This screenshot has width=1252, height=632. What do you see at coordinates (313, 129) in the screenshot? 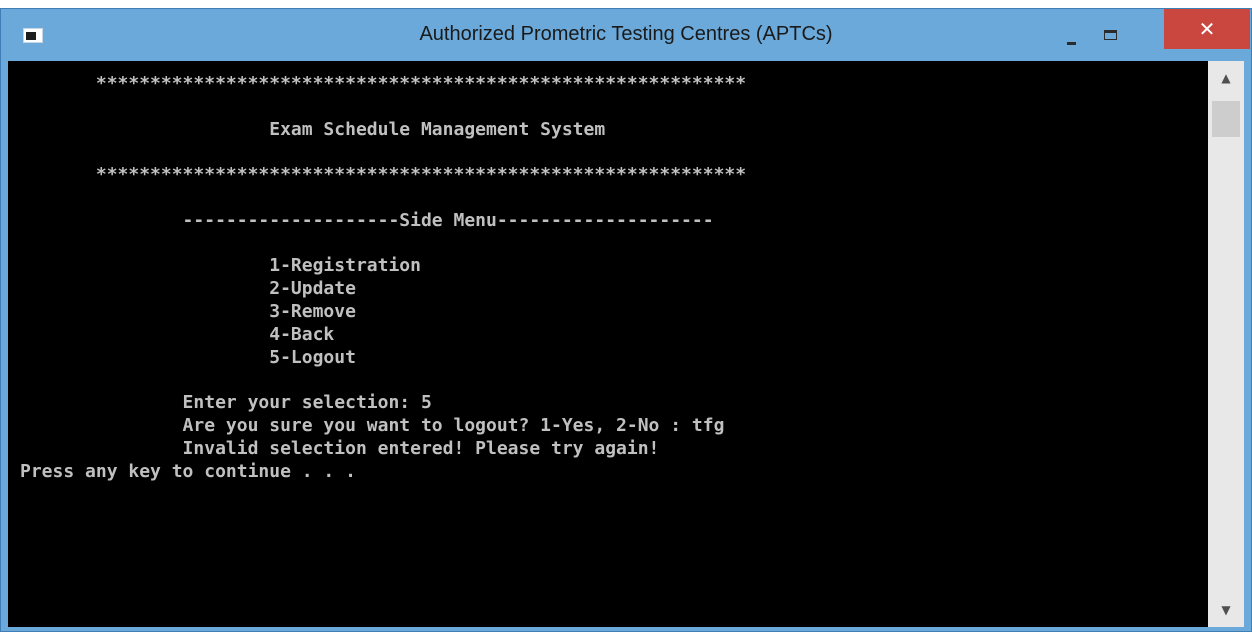
I see `console-line: Exam Schedule Management System` at bounding box center [313, 129].